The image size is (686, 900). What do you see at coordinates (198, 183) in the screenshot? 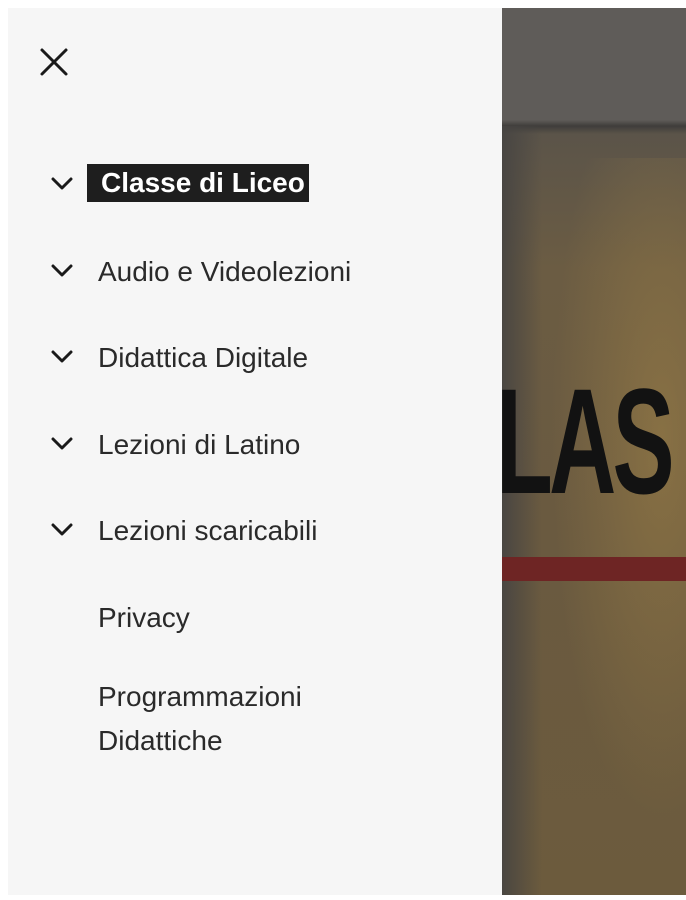
I see `menu-item-label: Classe di Liceo` at bounding box center [198, 183].